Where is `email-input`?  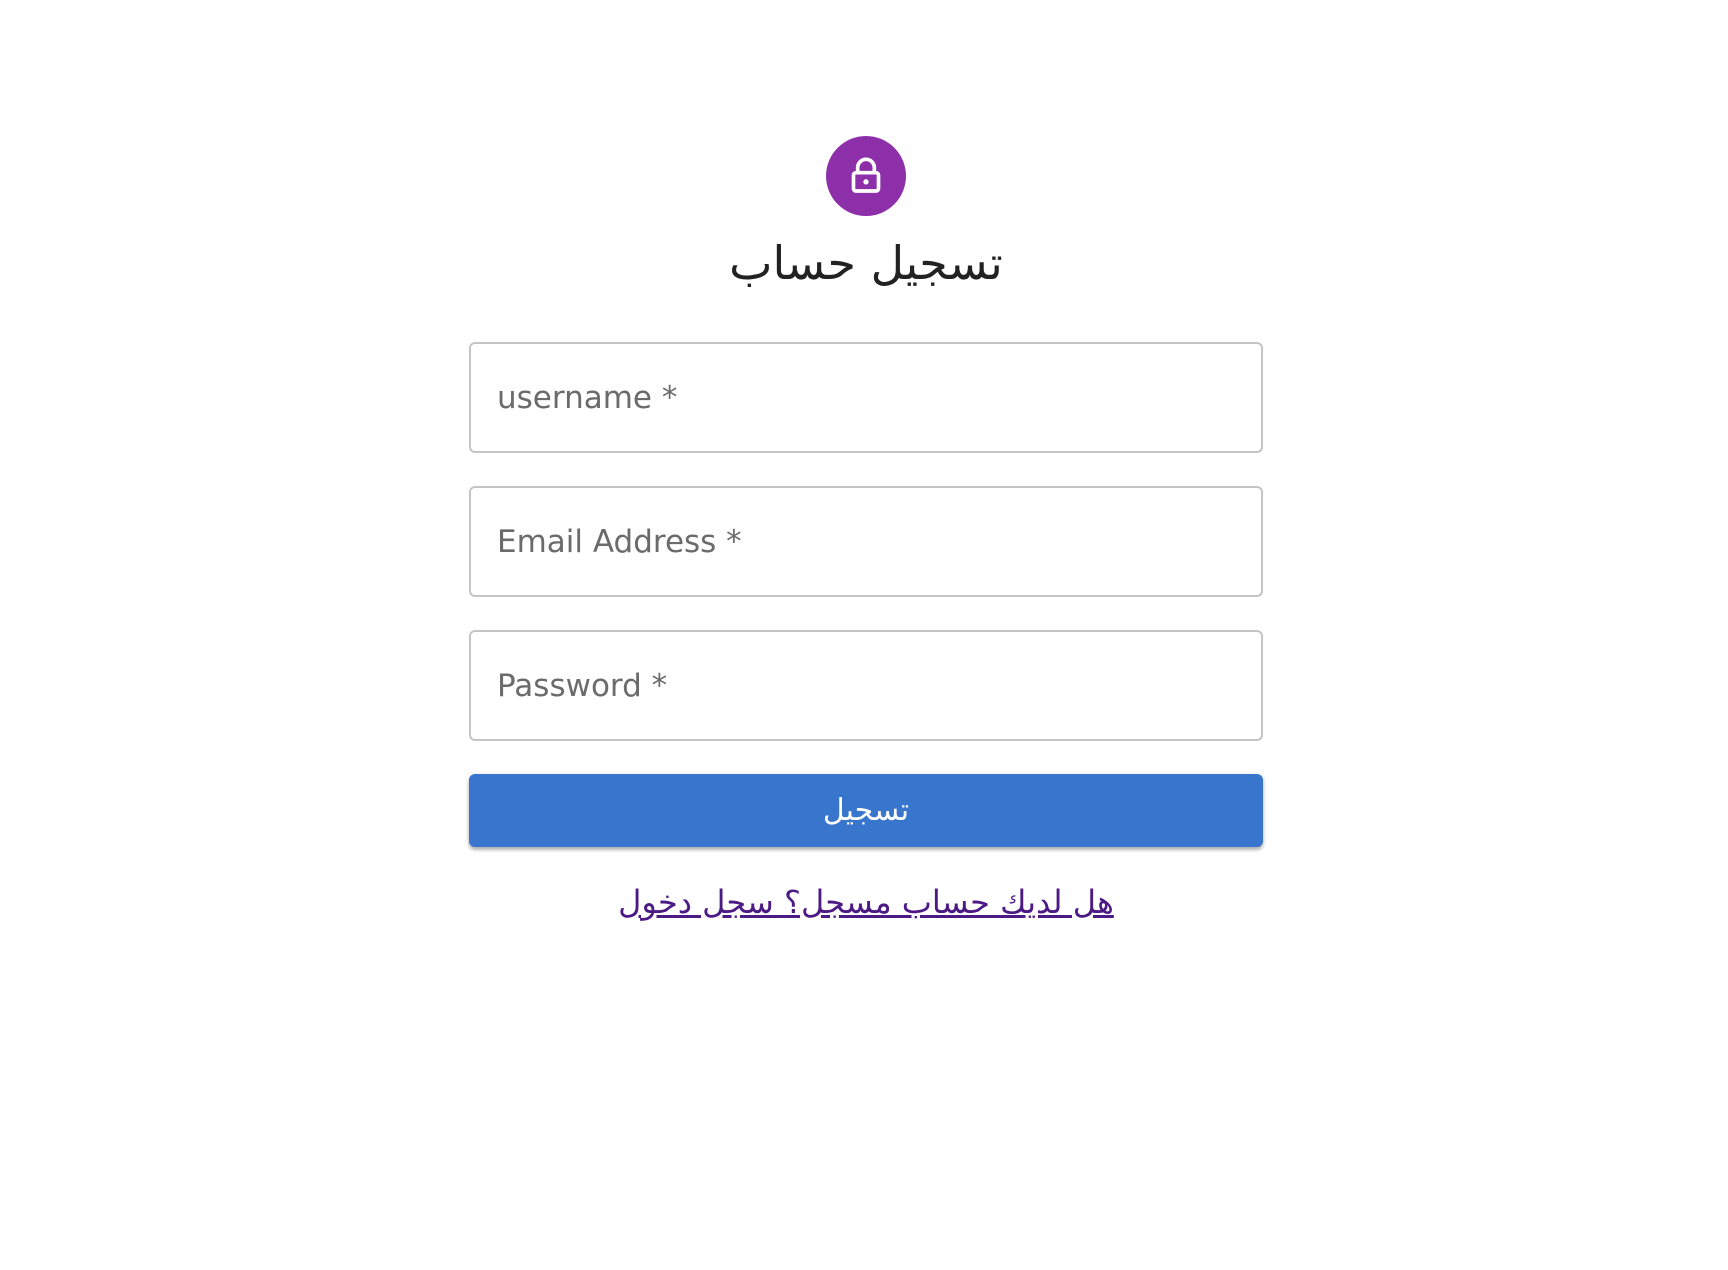 email-input is located at coordinates (866, 541).